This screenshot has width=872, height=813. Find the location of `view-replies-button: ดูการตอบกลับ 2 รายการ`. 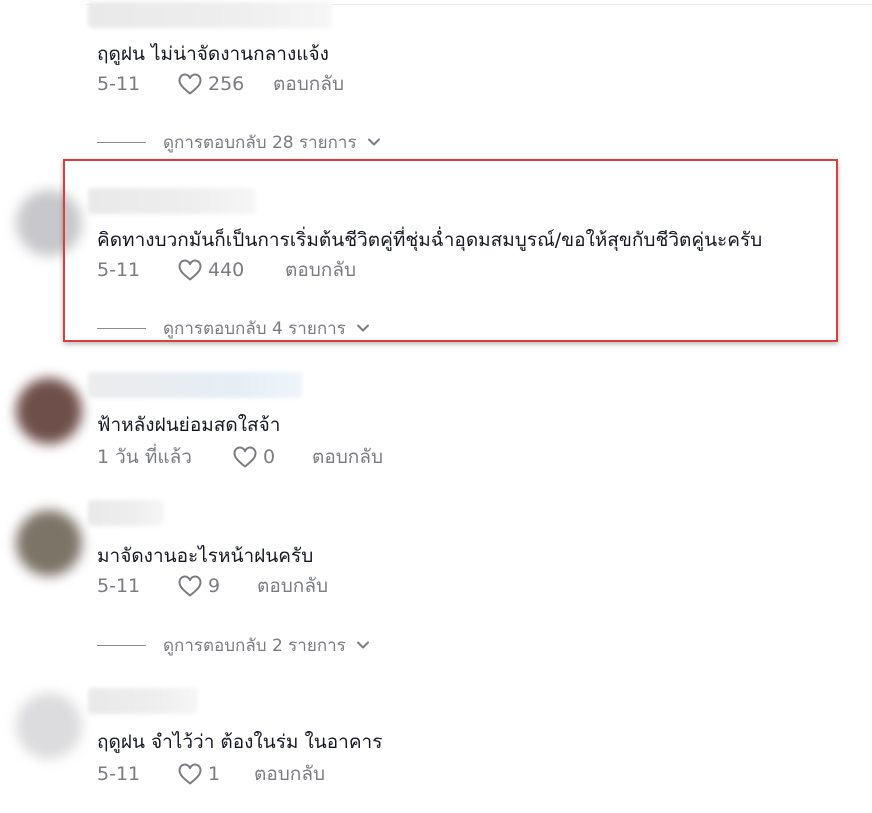

view-replies-button: ดูการตอบกลับ 2 รายการ is located at coordinates (234, 645).